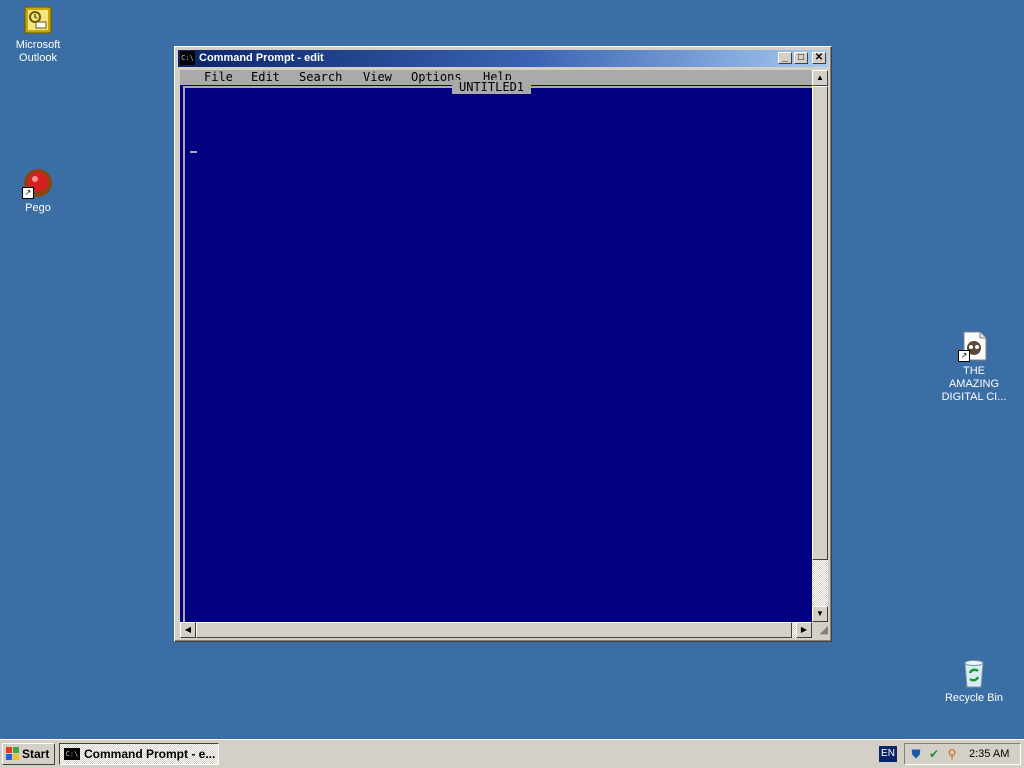  Describe the element at coordinates (188, 630) in the screenshot. I see `scroll-left-button: ◀` at that location.